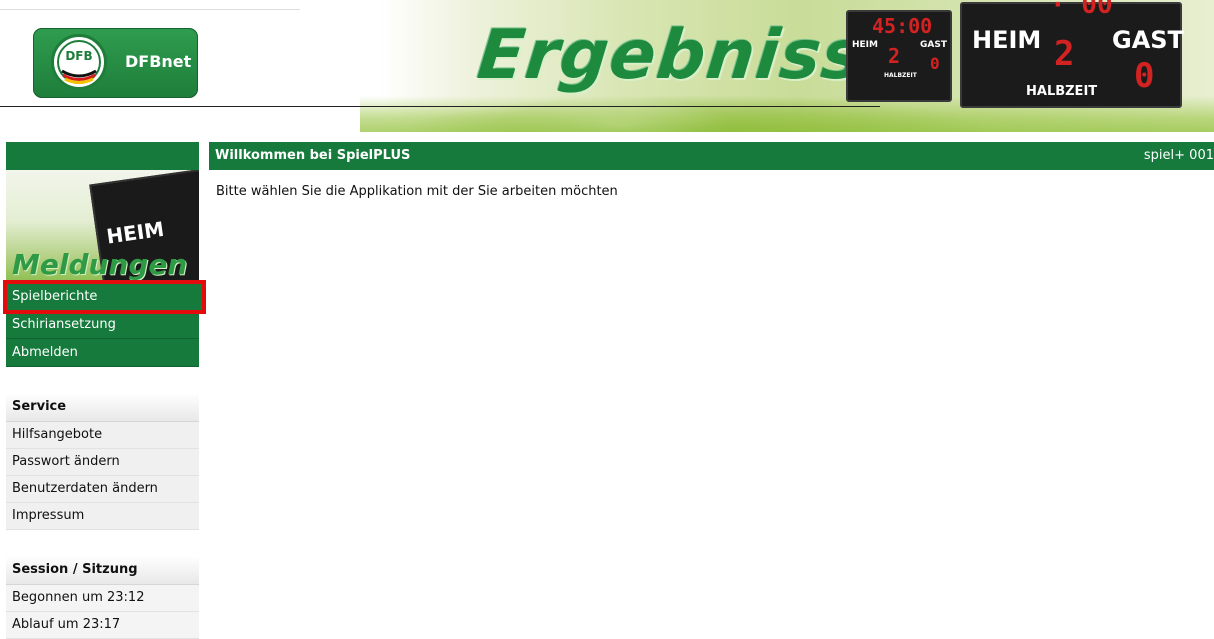 The image size is (1214, 639). Describe the element at coordinates (313, 155) in the screenshot. I see `page-title: Willkommen bei SpielPLUS` at that location.